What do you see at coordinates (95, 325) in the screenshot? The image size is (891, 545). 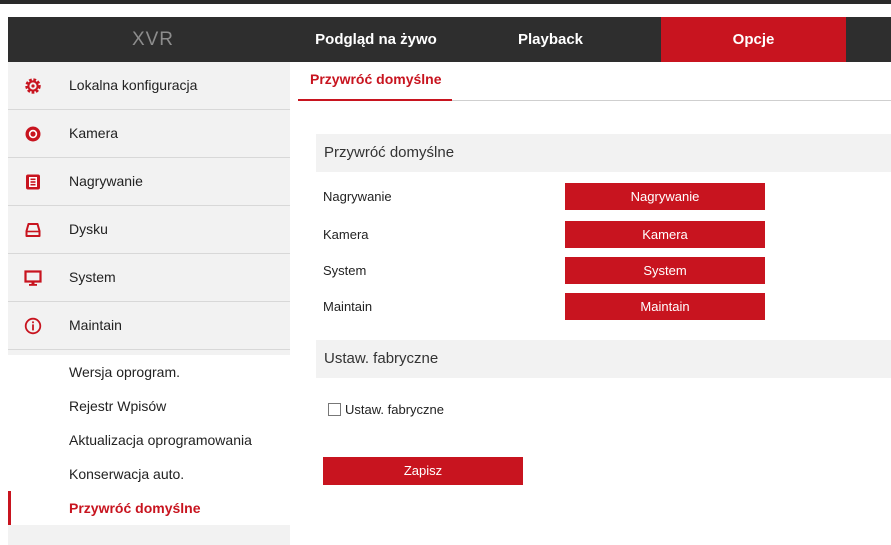 I see `sidebar-item-label: Maintain` at bounding box center [95, 325].